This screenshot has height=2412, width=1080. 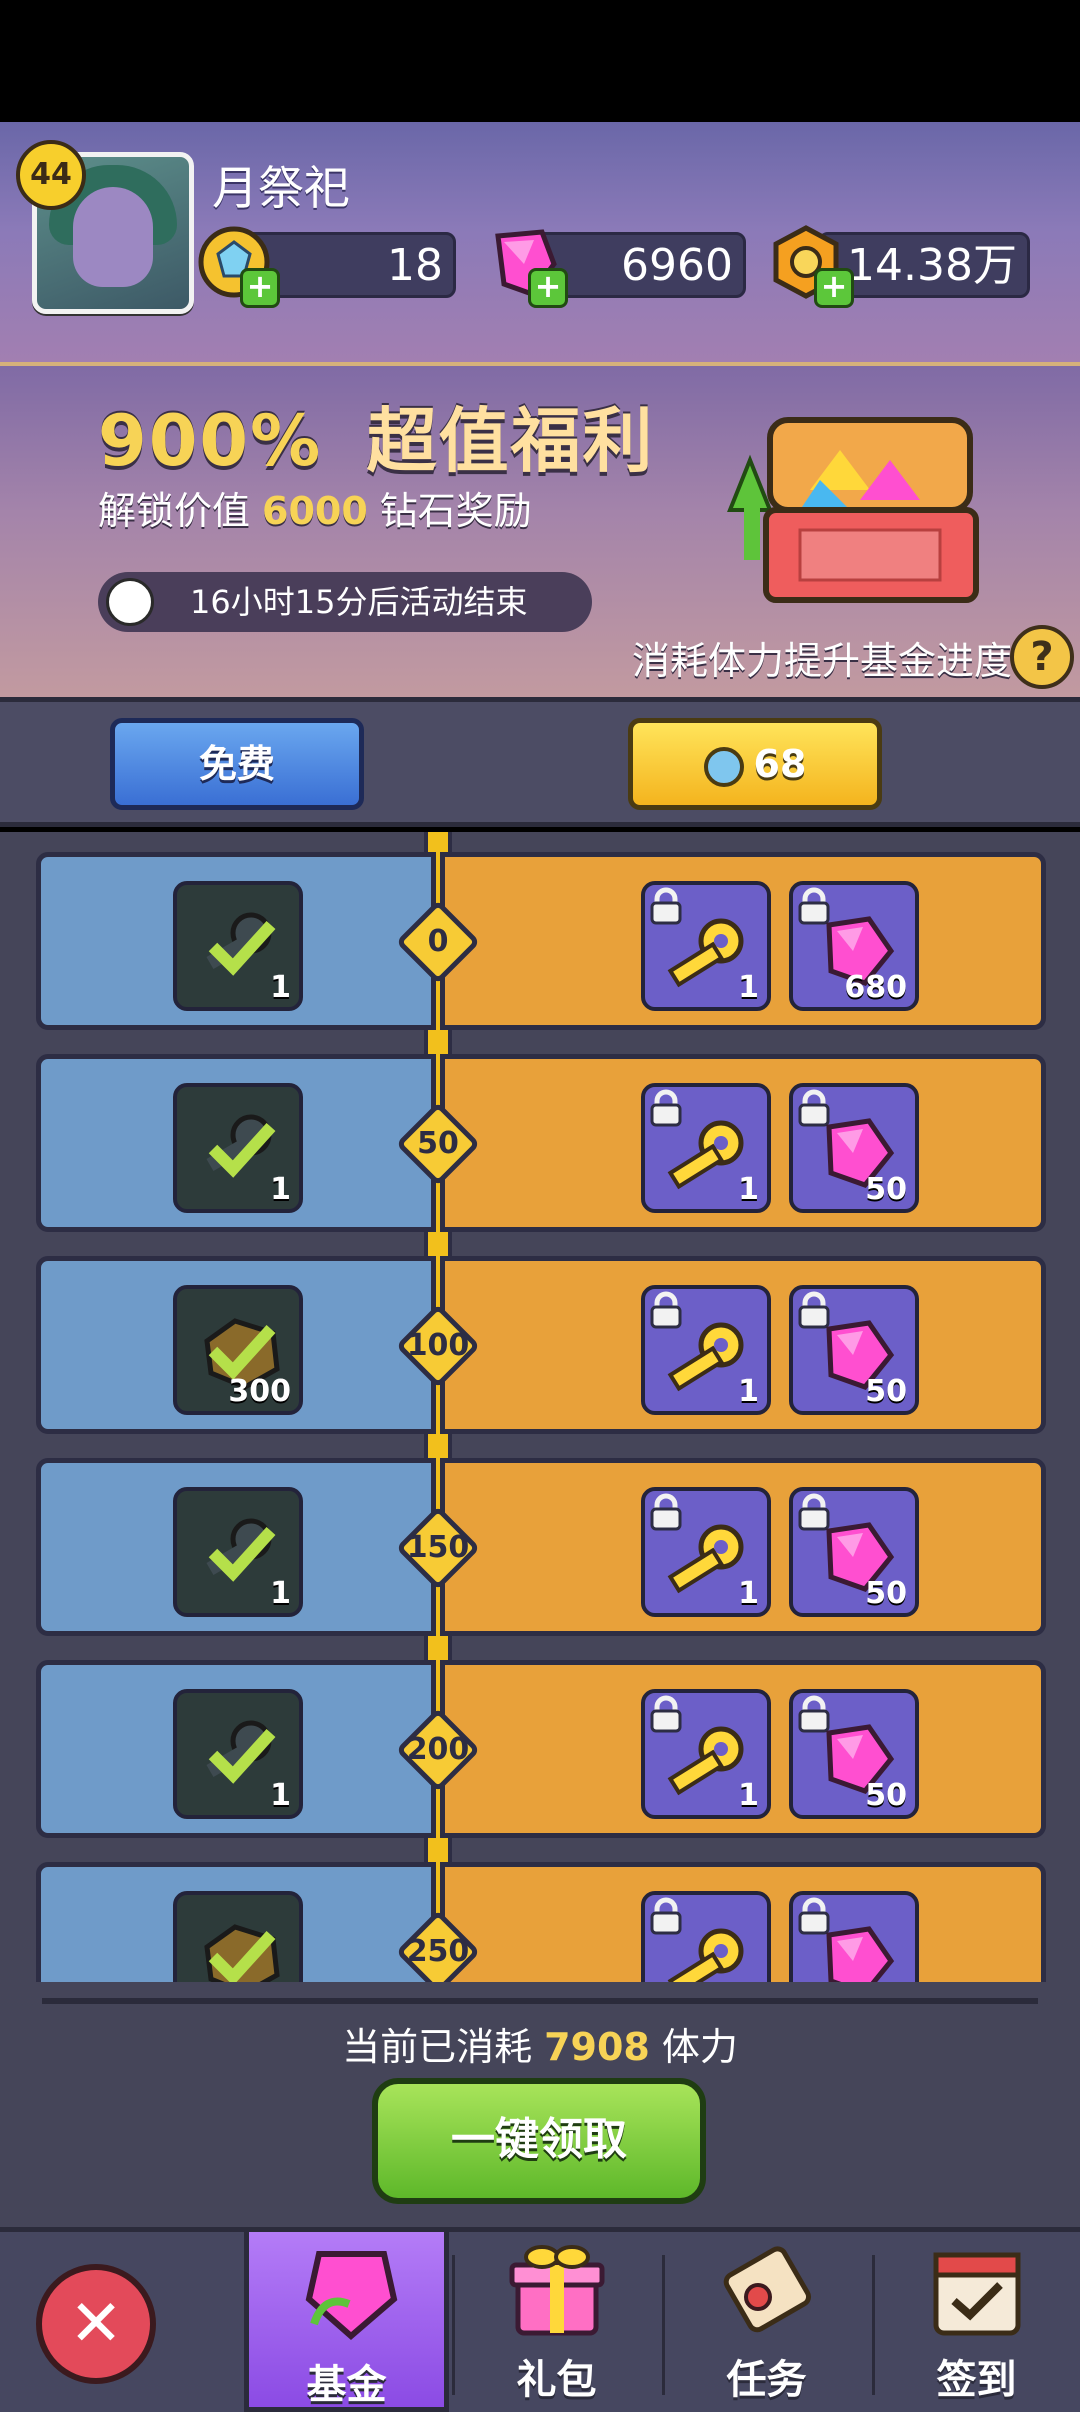 I want to click on banner-percent: 900%, so click(x=210, y=441).